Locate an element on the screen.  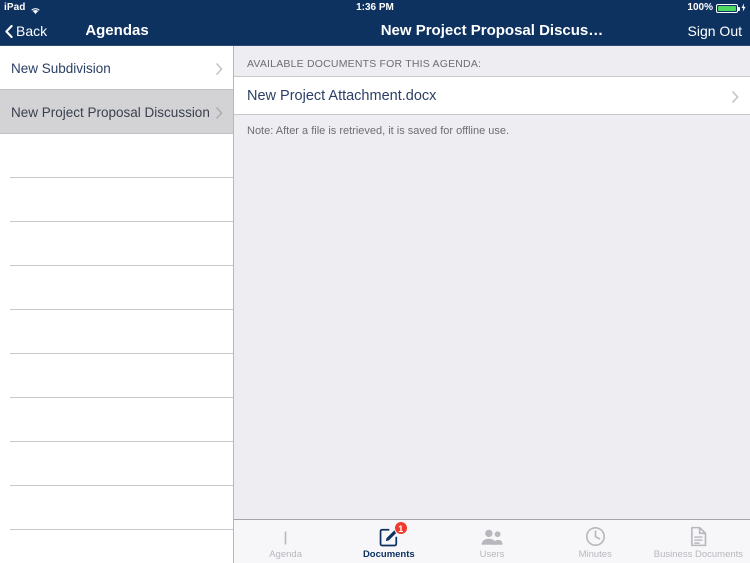
document-row: New Project Attachment.docx is located at coordinates (492, 95).